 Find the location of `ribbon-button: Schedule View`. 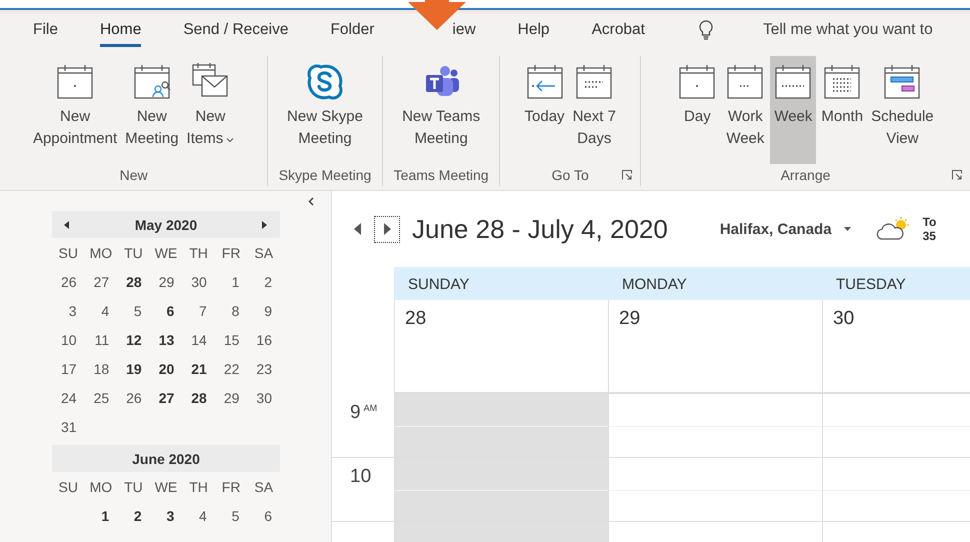

ribbon-button: Schedule View is located at coordinates (902, 110).